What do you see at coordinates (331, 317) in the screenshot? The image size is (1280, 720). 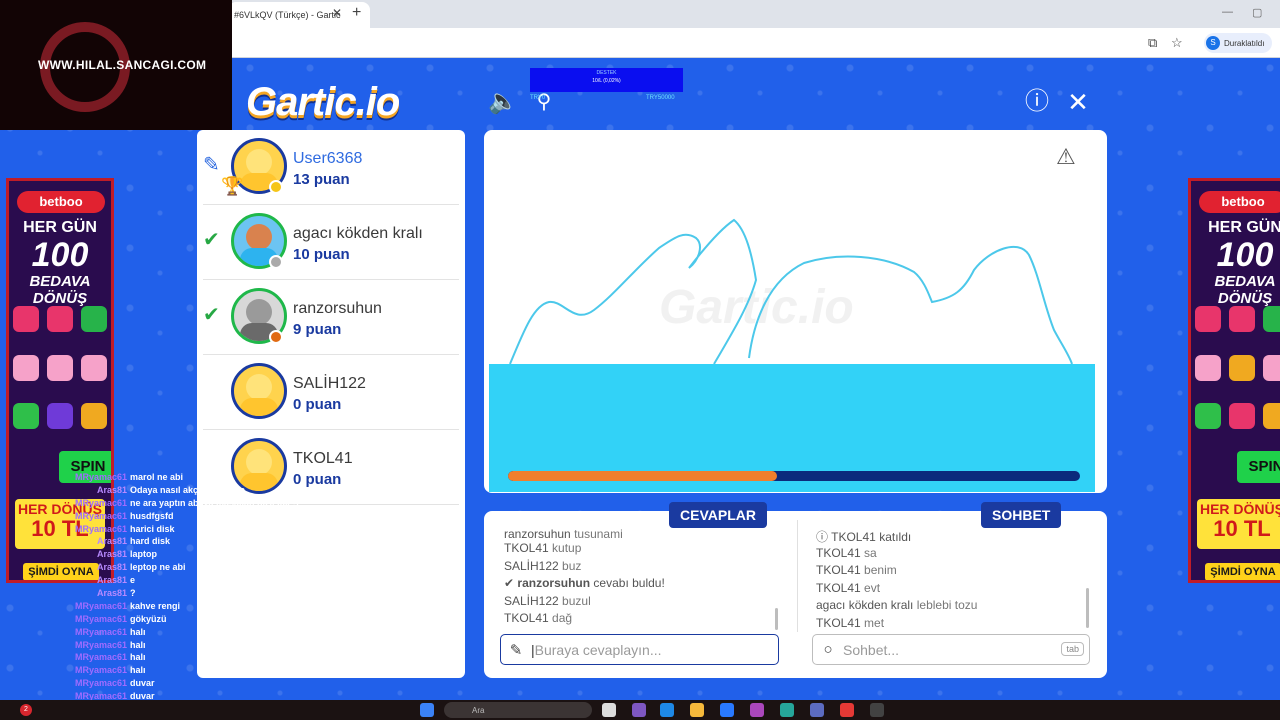 I see `player-row: ✔ ranzorsuhun 9 puan` at bounding box center [331, 317].